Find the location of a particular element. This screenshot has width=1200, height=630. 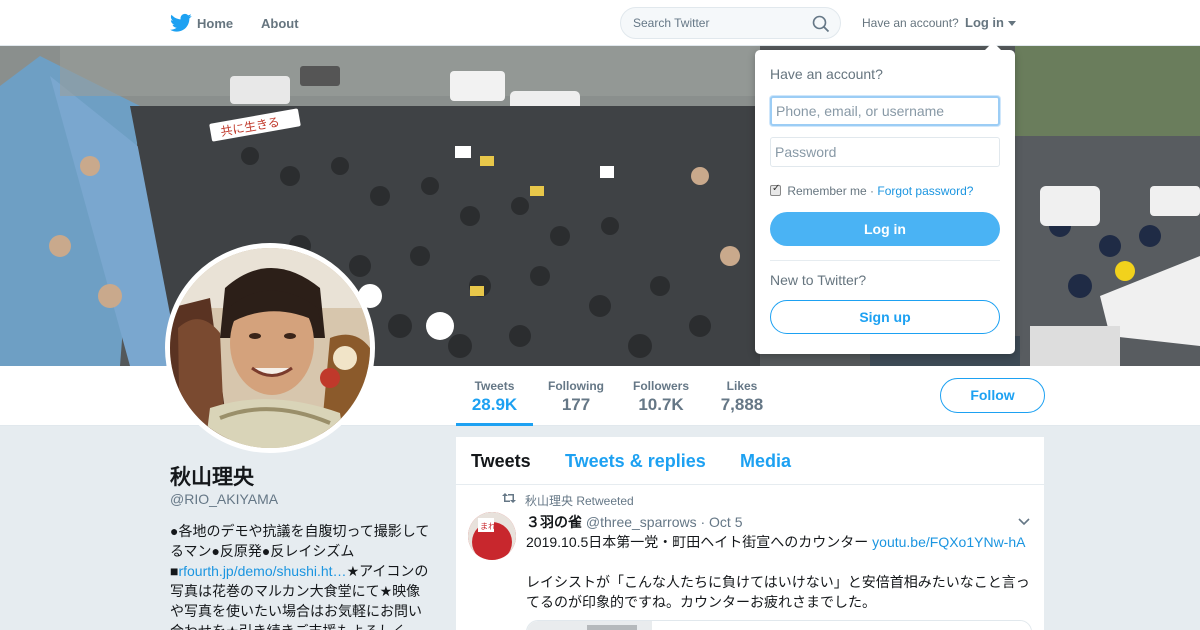

tweet-header: ３羽の雀 @three_sparrows · Oct 5 is located at coordinates (634, 522).